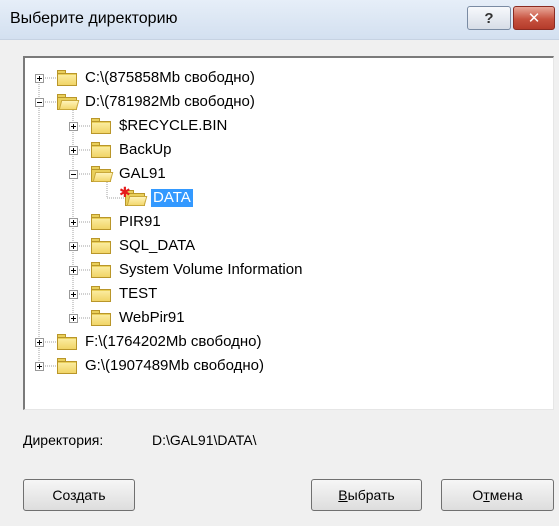 The height and width of the screenshot is (526, 559). What do you see at coordinates (142, 174) in the screenshot?
I see `tree-item: GAL91` at bounding box center [142, 174].